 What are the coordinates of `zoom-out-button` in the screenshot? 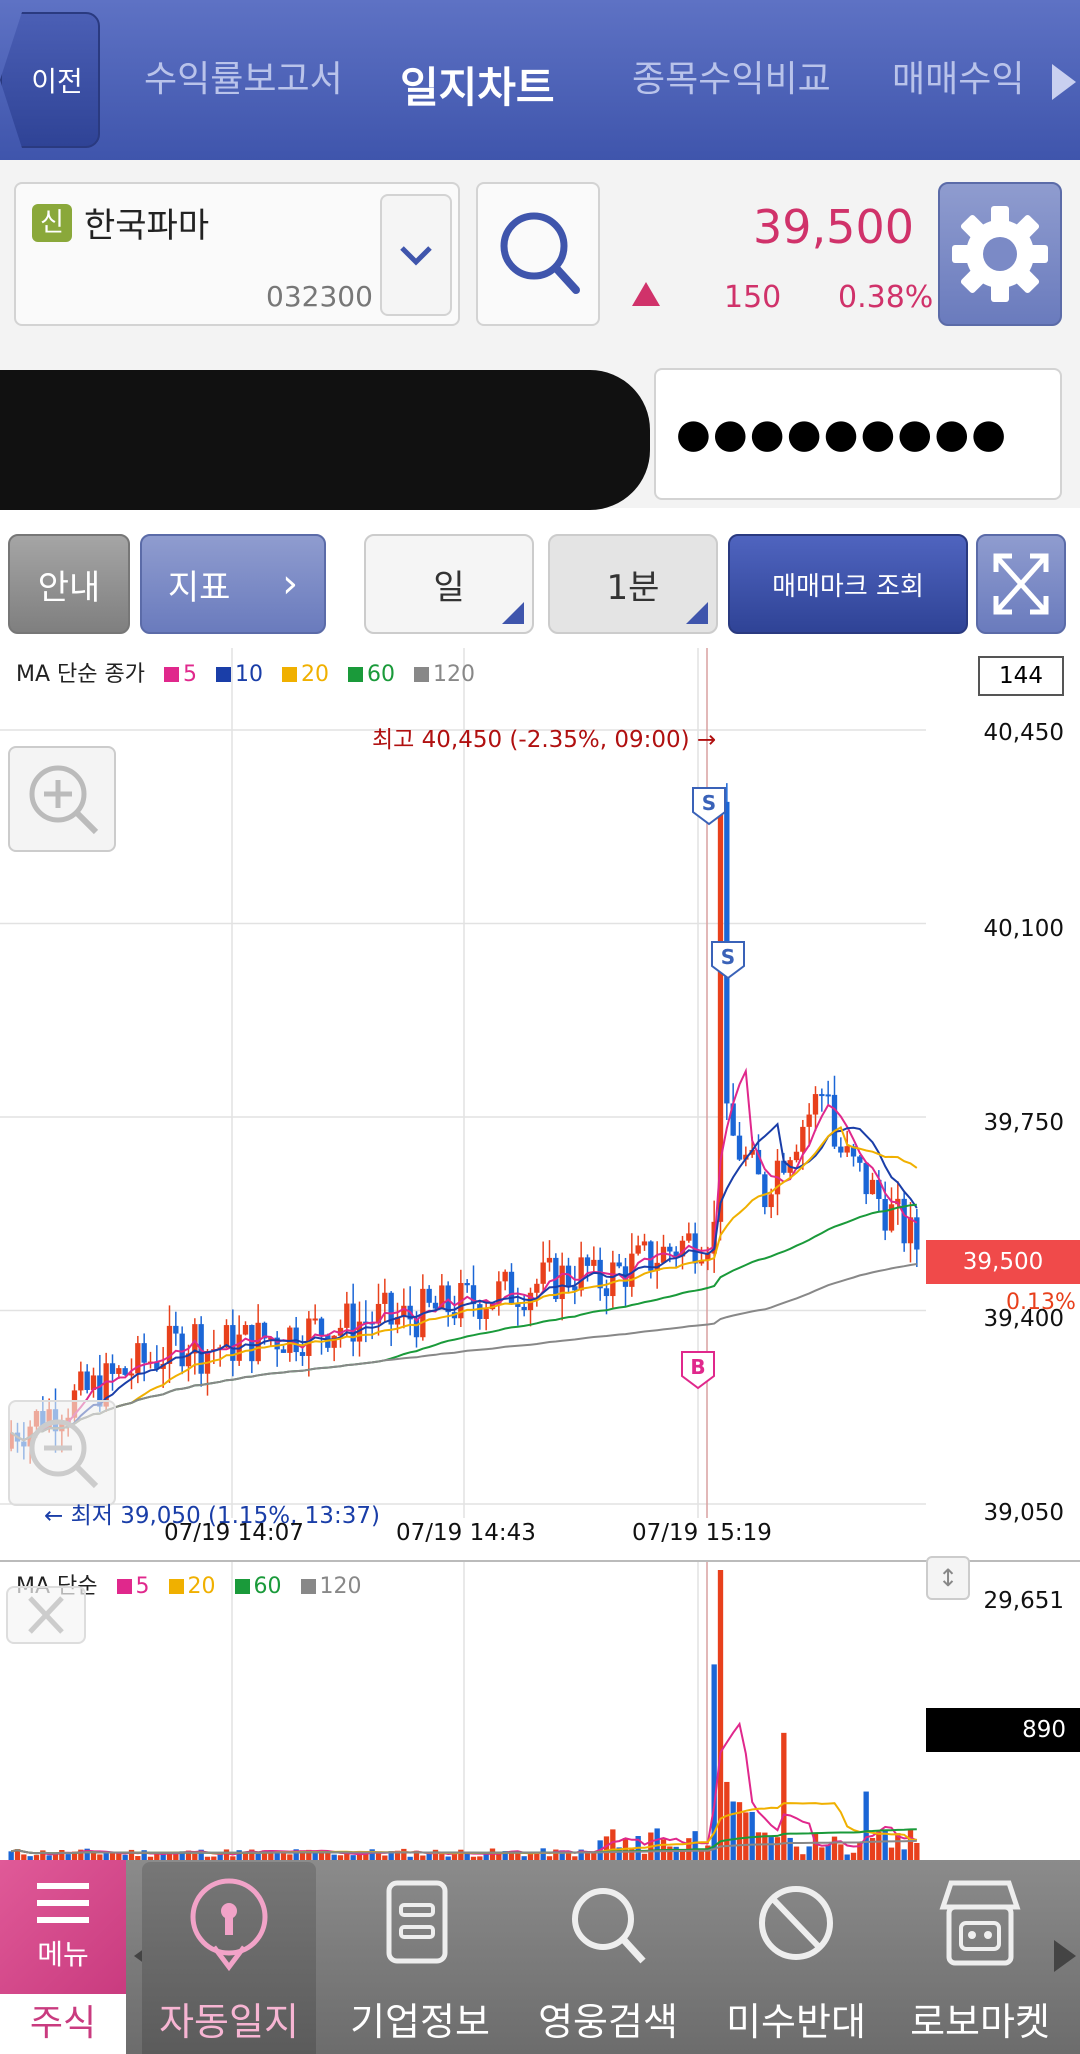 It's located at (62, 1453).